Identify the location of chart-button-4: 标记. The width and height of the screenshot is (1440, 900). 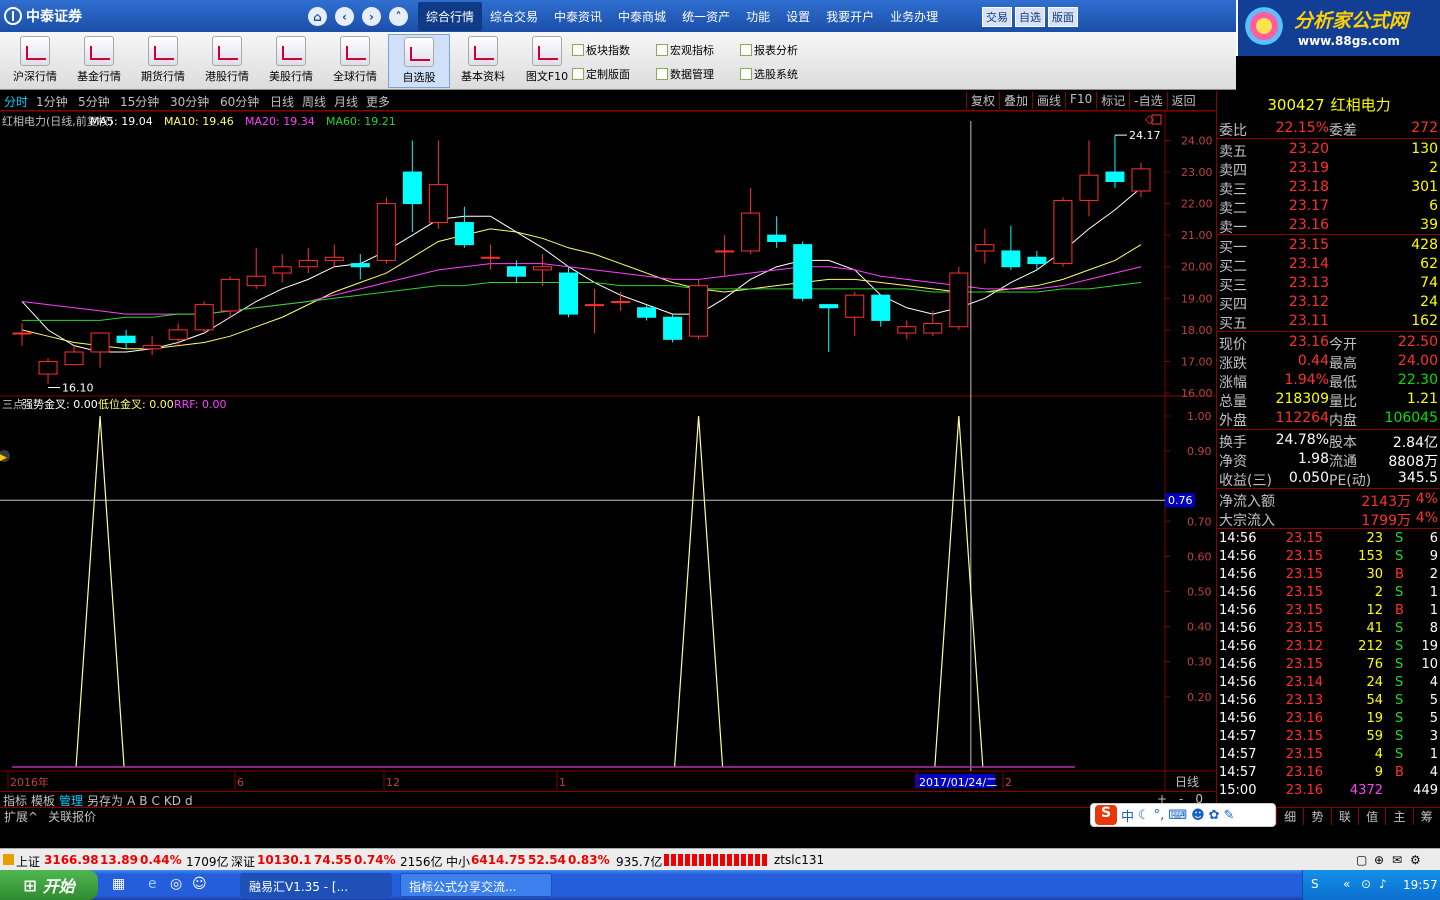
(1112, 100).